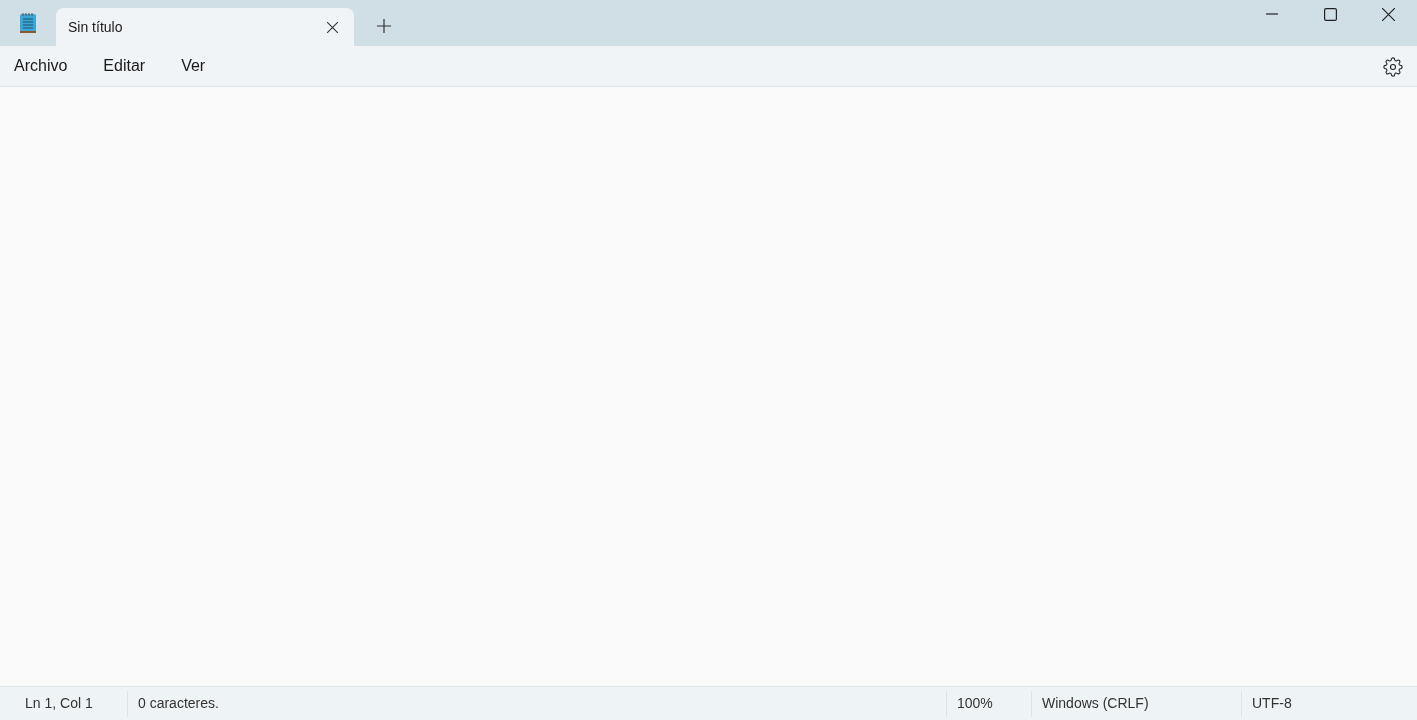  What do you see at coordinates (975, 703) in the screenshot?
I see `status-text: 100%` at bounding box center [975, 703].